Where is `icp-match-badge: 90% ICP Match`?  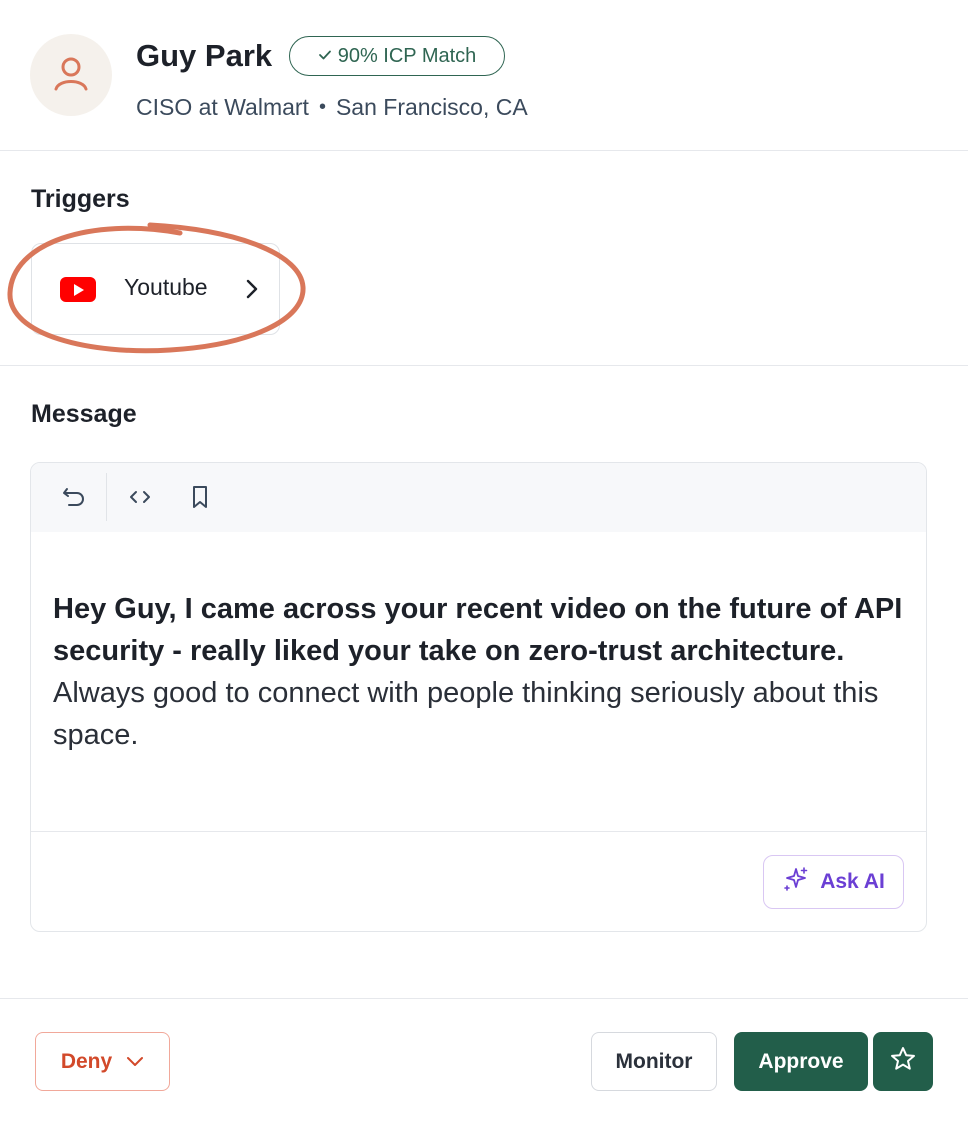 icp-match-badge: 90% ICP Match is located at coordinates (397, 56).